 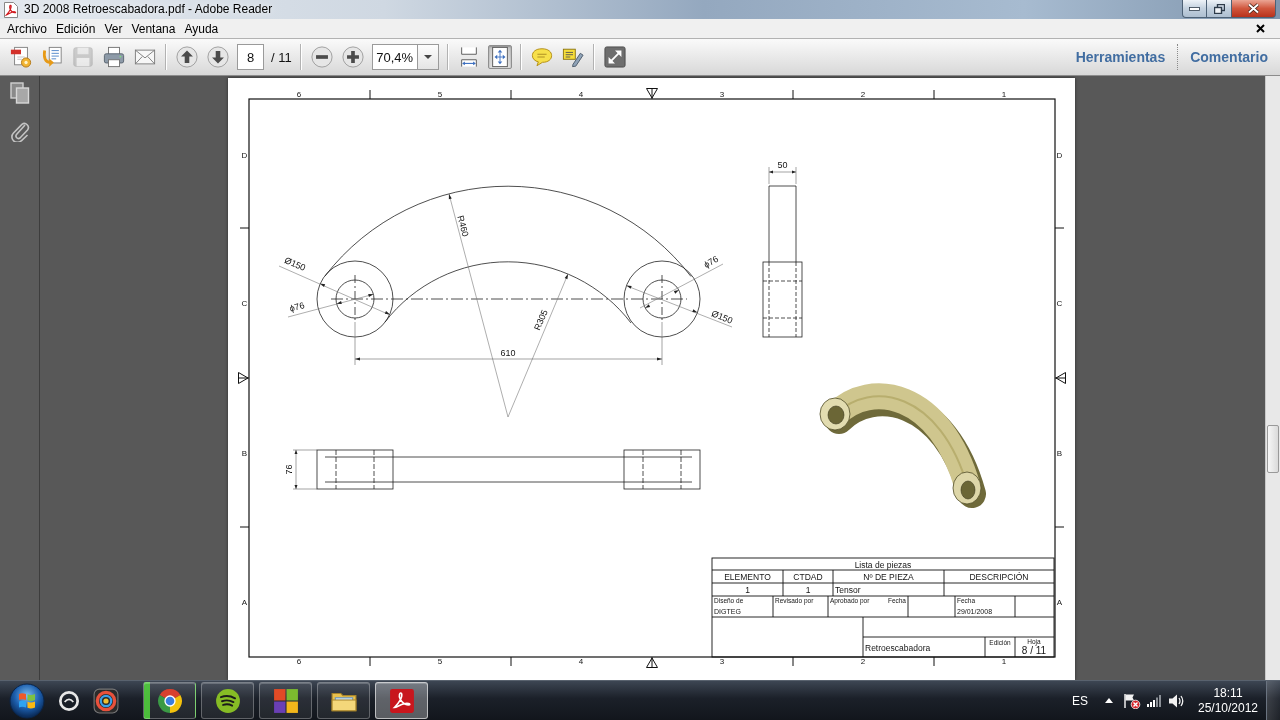 I want to click on plus-icon, so click(x=352, y=57).